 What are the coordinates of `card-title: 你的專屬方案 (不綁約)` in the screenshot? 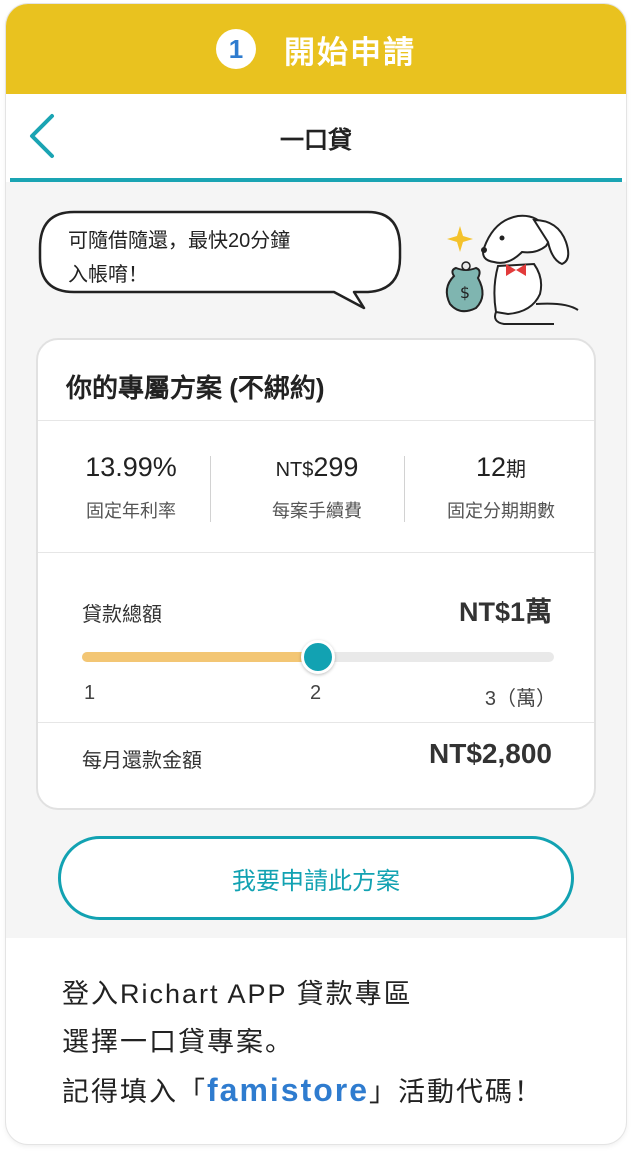 It's located at (195, 388).